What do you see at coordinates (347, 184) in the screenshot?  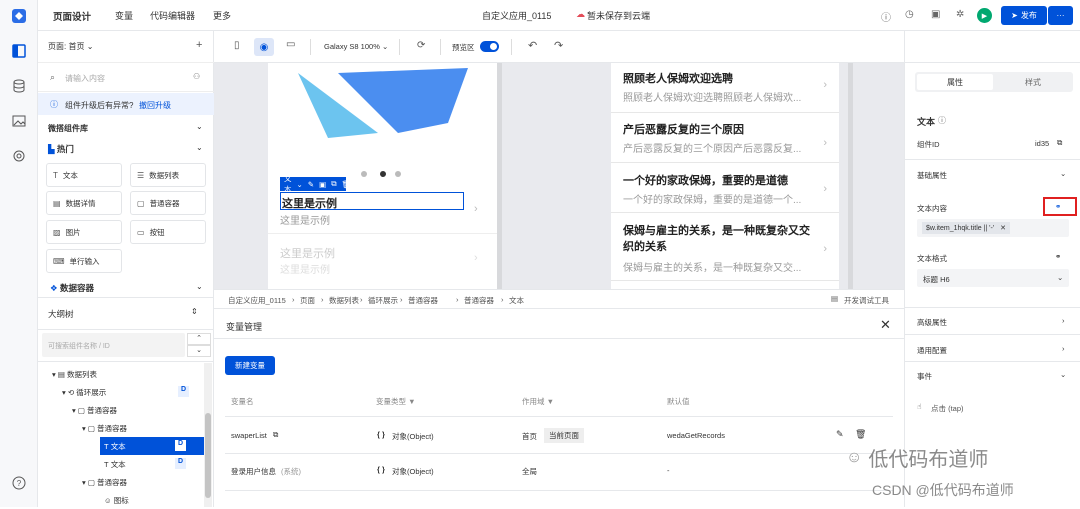 I see `delete-icon: 🗑` at bounding box center [347, 184].